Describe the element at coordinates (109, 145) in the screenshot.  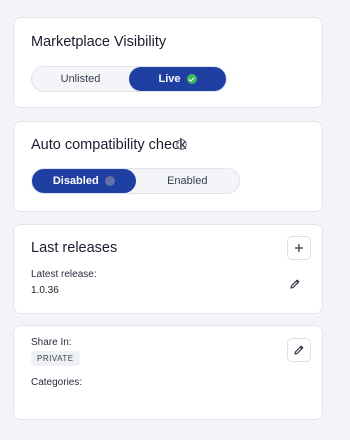
I see `auto-compatibility-title: Auto compatibility check` at that location.